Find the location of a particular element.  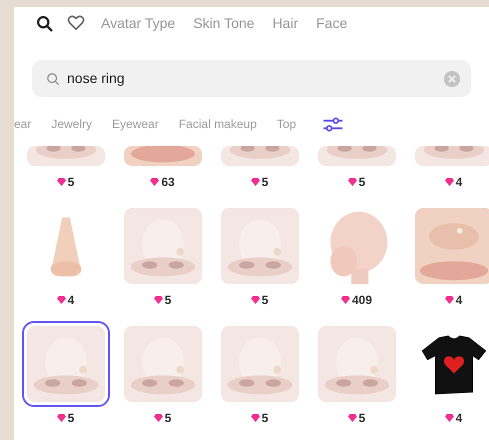

tab: Skin Tone is located at coordinates (223, 23).